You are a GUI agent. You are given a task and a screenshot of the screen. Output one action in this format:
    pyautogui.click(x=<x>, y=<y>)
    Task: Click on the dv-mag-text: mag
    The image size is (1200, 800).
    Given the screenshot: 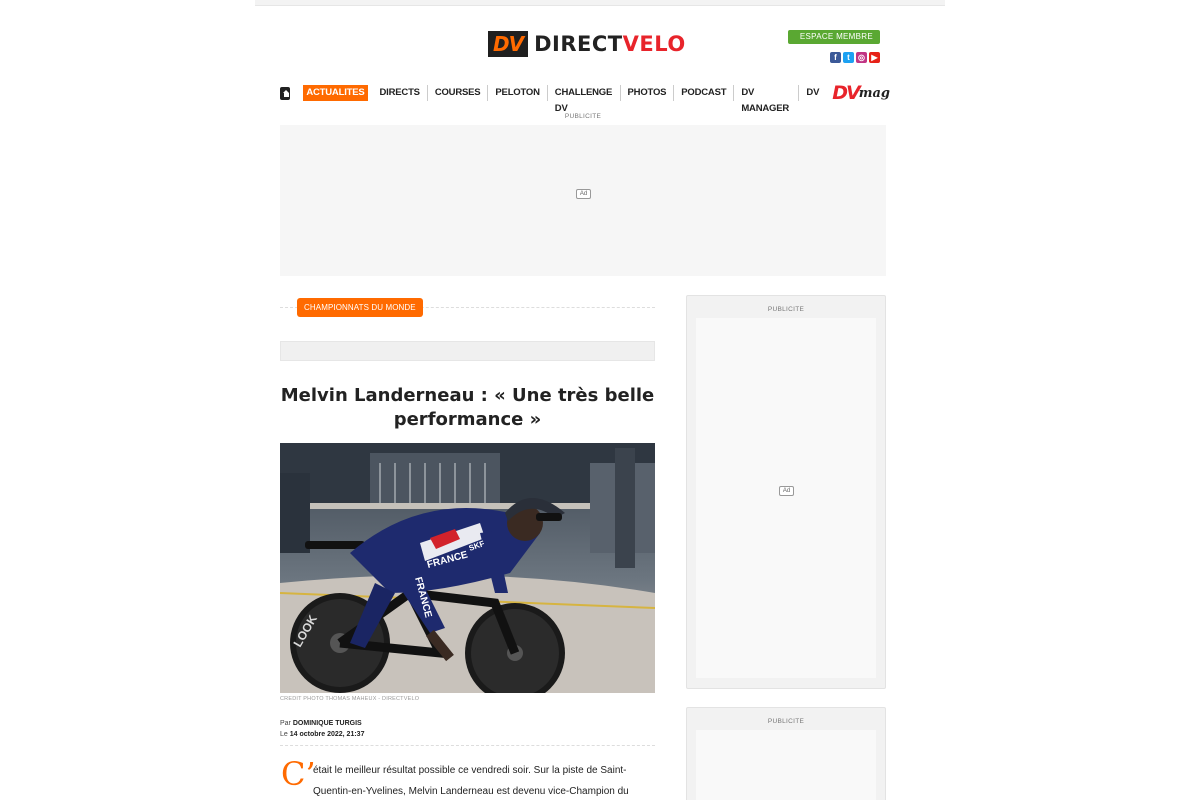 What is the action you would take?
    pyautogui.click(x=874, y=93)
    